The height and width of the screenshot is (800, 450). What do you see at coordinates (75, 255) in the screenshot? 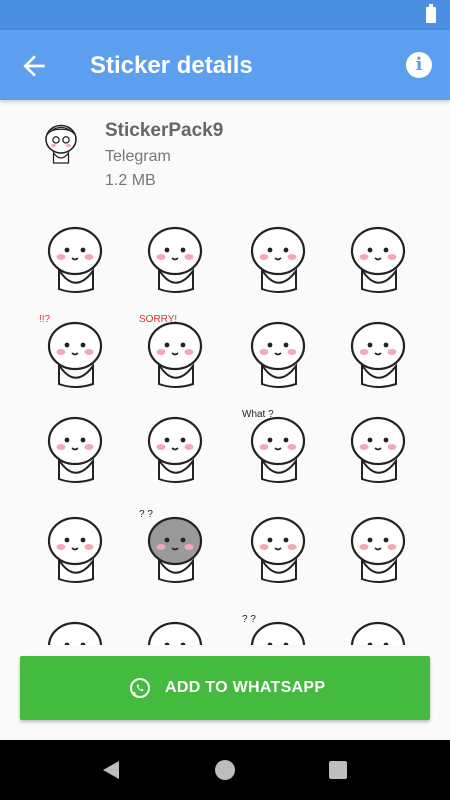
I see `sticker-grandma-fan` at bounding box center [75, 255].